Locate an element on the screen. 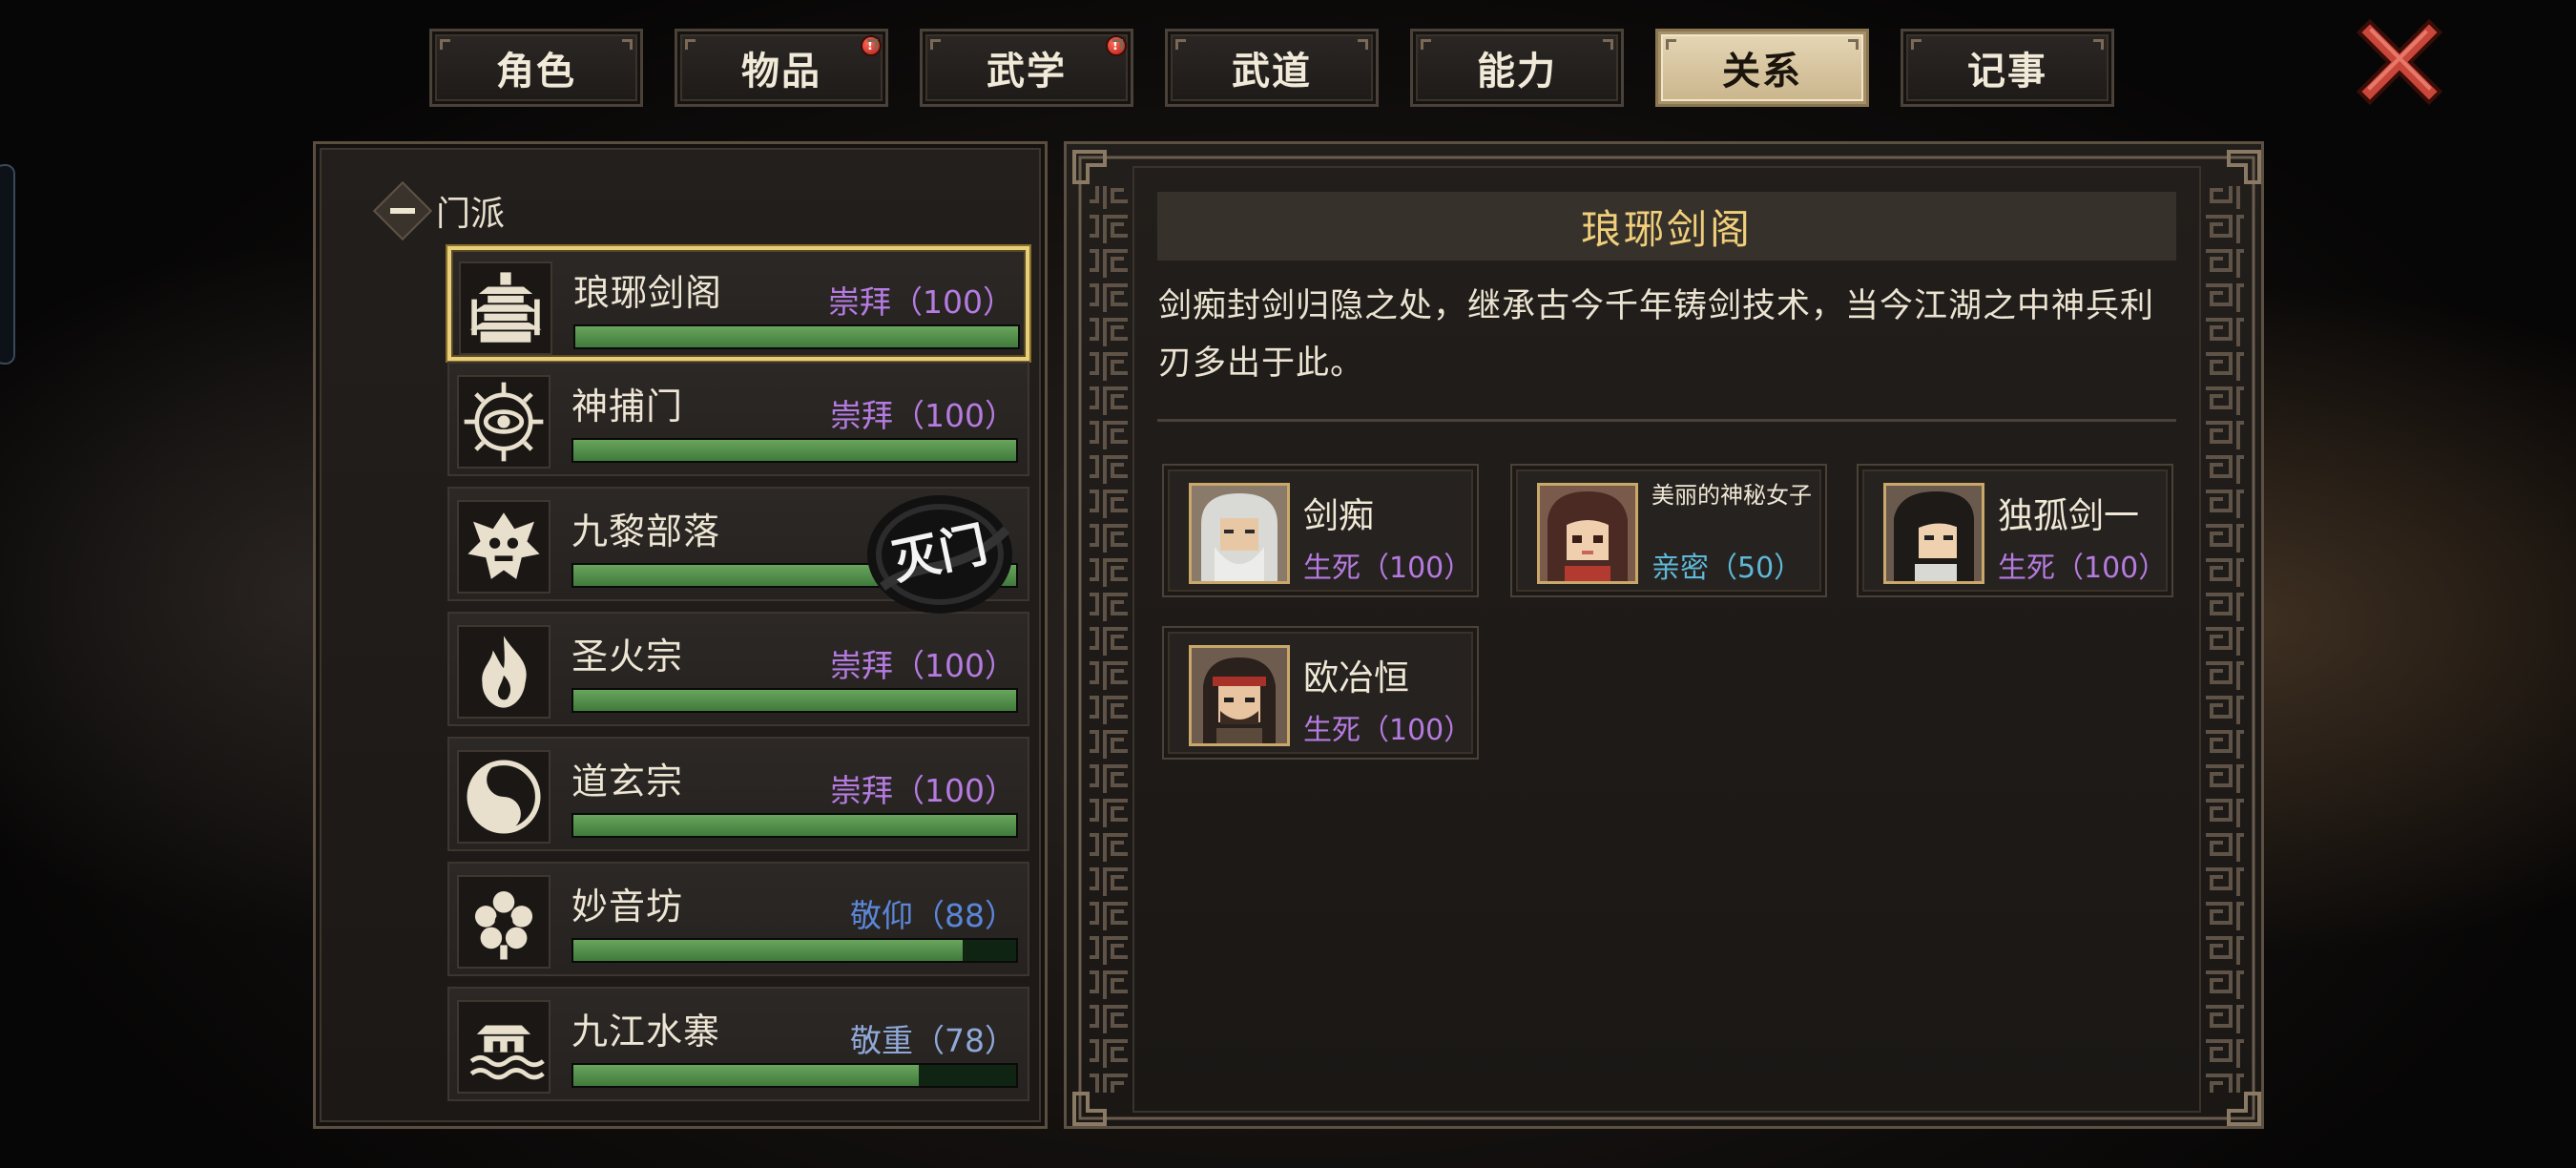 This screenshot has width=2576, height=1168. edge-handle is located at coordinates (7, 264).